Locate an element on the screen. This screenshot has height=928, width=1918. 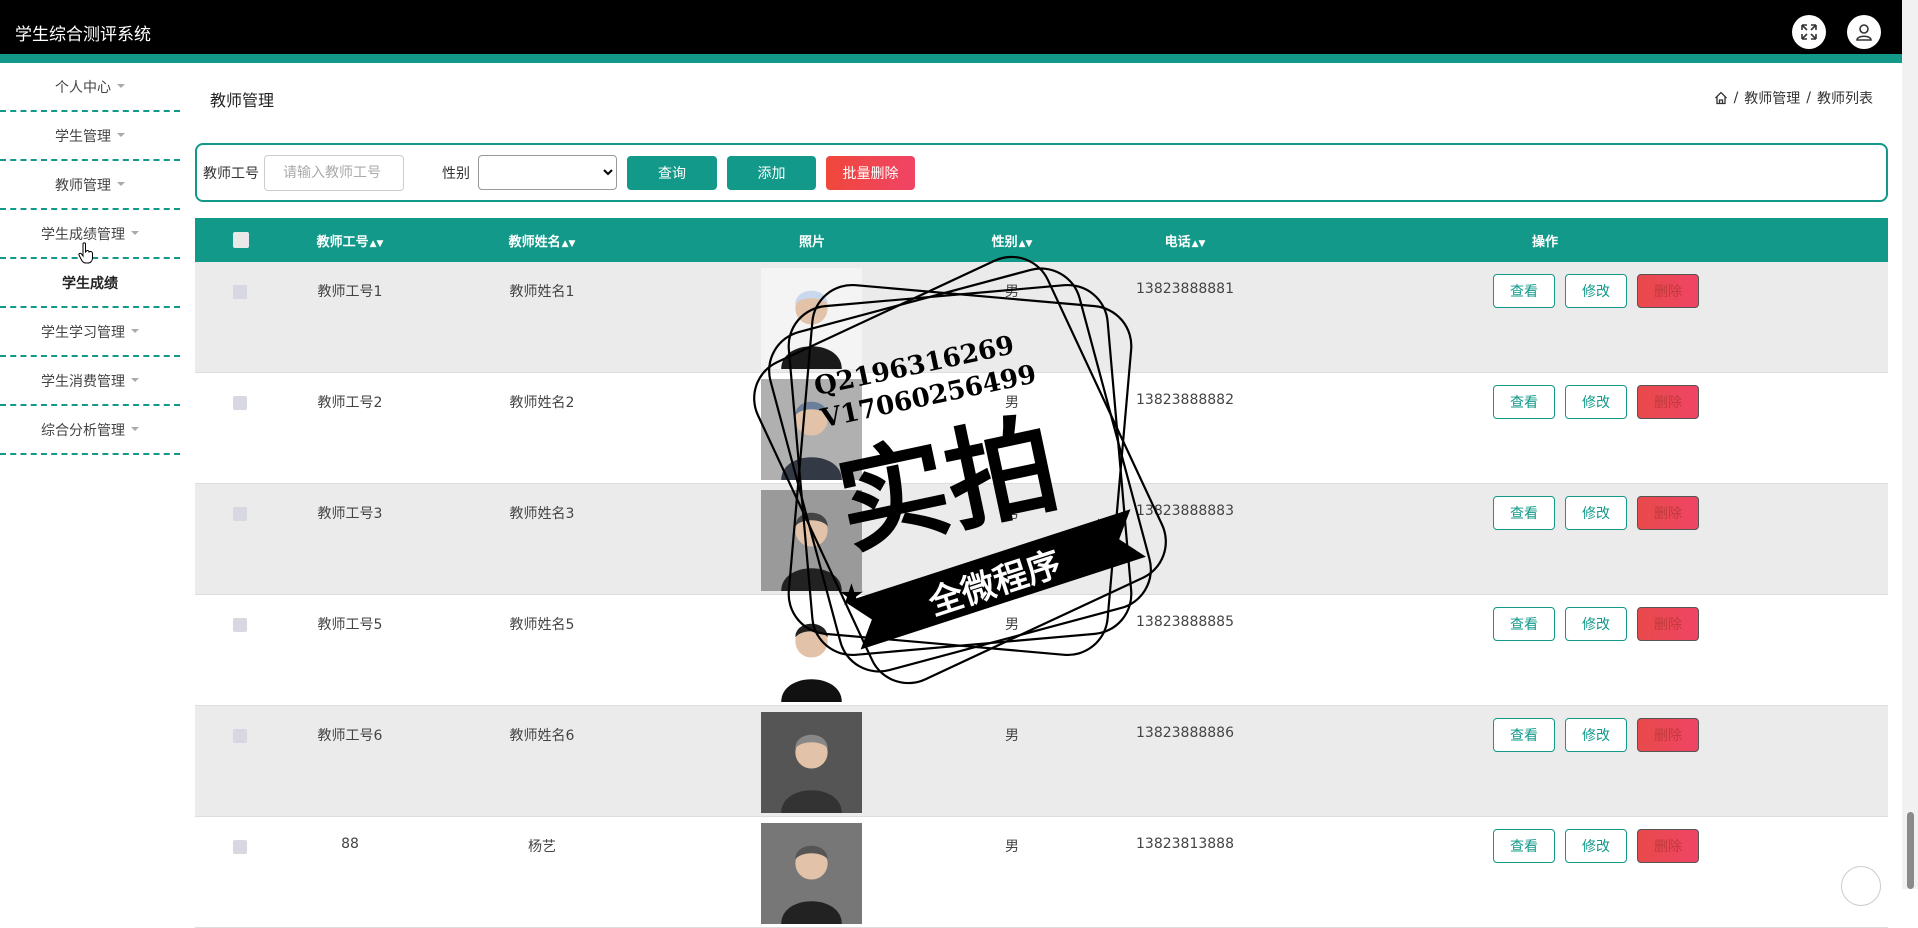
cell-phone: 13823888886 is located at coordinates (1185, 733).